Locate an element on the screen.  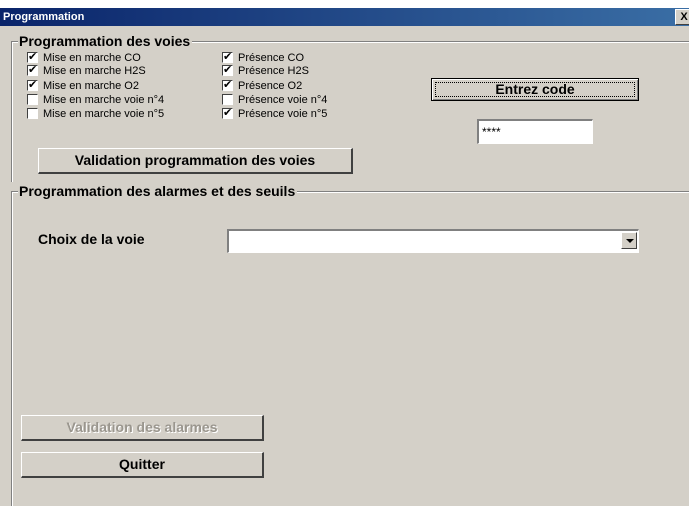
mise-en-marche-checkbox-1: ✔ Mise en marche CO is located at coordinates (84, 57).